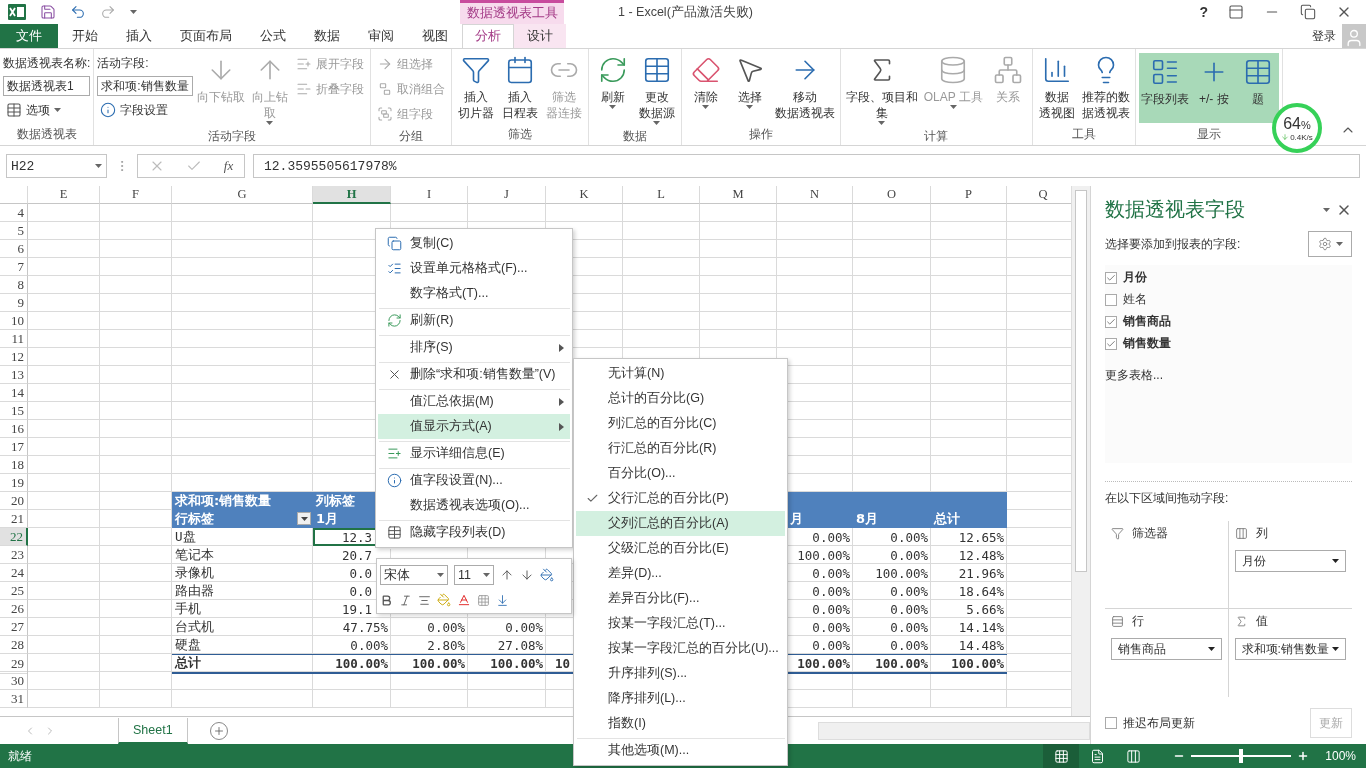 This screenshot has width=1366, height=768. I want to click on column-header: K, so click(584, 195).